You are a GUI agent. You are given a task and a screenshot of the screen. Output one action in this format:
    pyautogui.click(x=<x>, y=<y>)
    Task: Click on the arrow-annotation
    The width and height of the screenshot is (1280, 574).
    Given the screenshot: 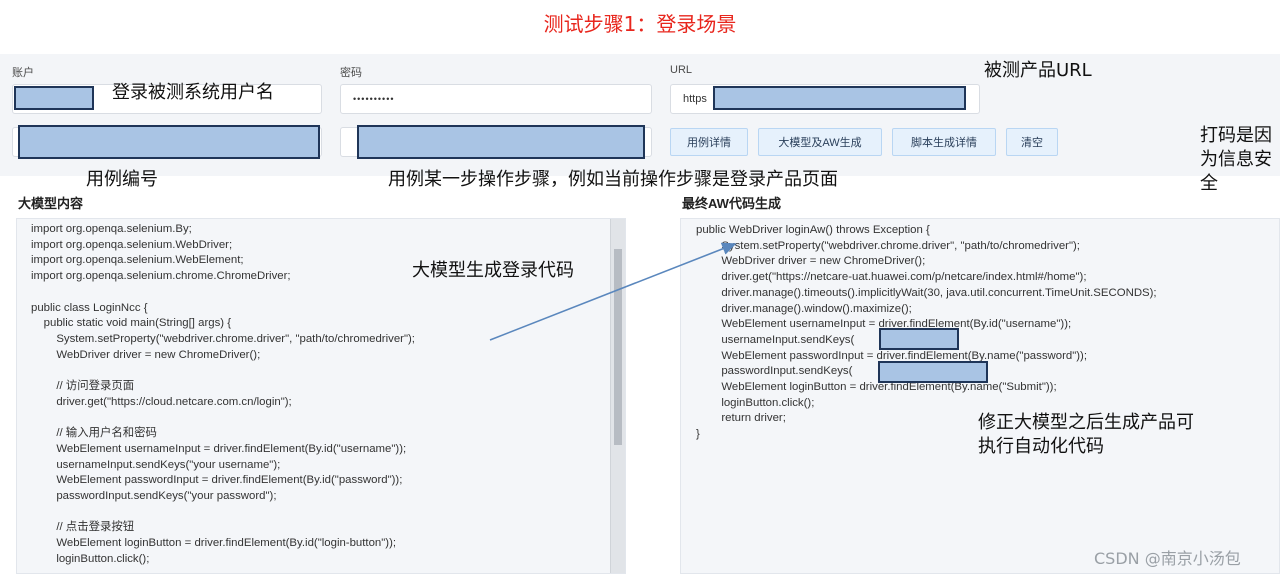 What is the action you would take?
    pyautogui.click(x=613, y=291)
    